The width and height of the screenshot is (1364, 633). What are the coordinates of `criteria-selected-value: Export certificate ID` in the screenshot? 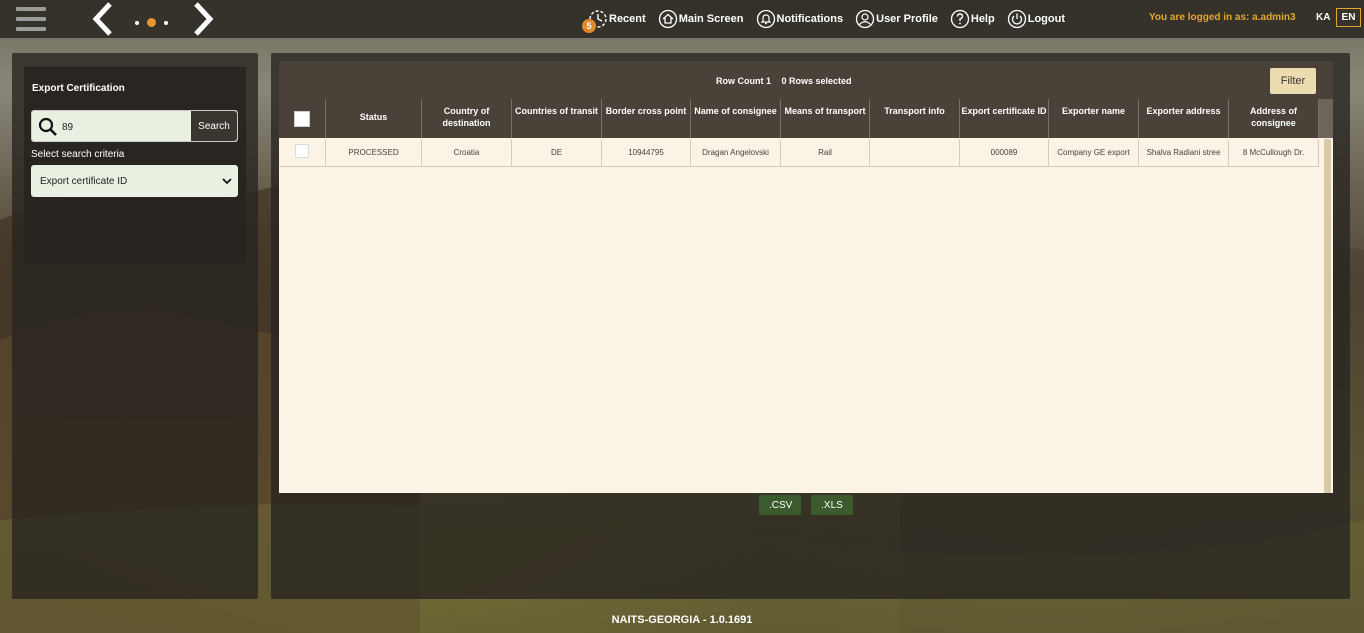 It's located at (84, 181).